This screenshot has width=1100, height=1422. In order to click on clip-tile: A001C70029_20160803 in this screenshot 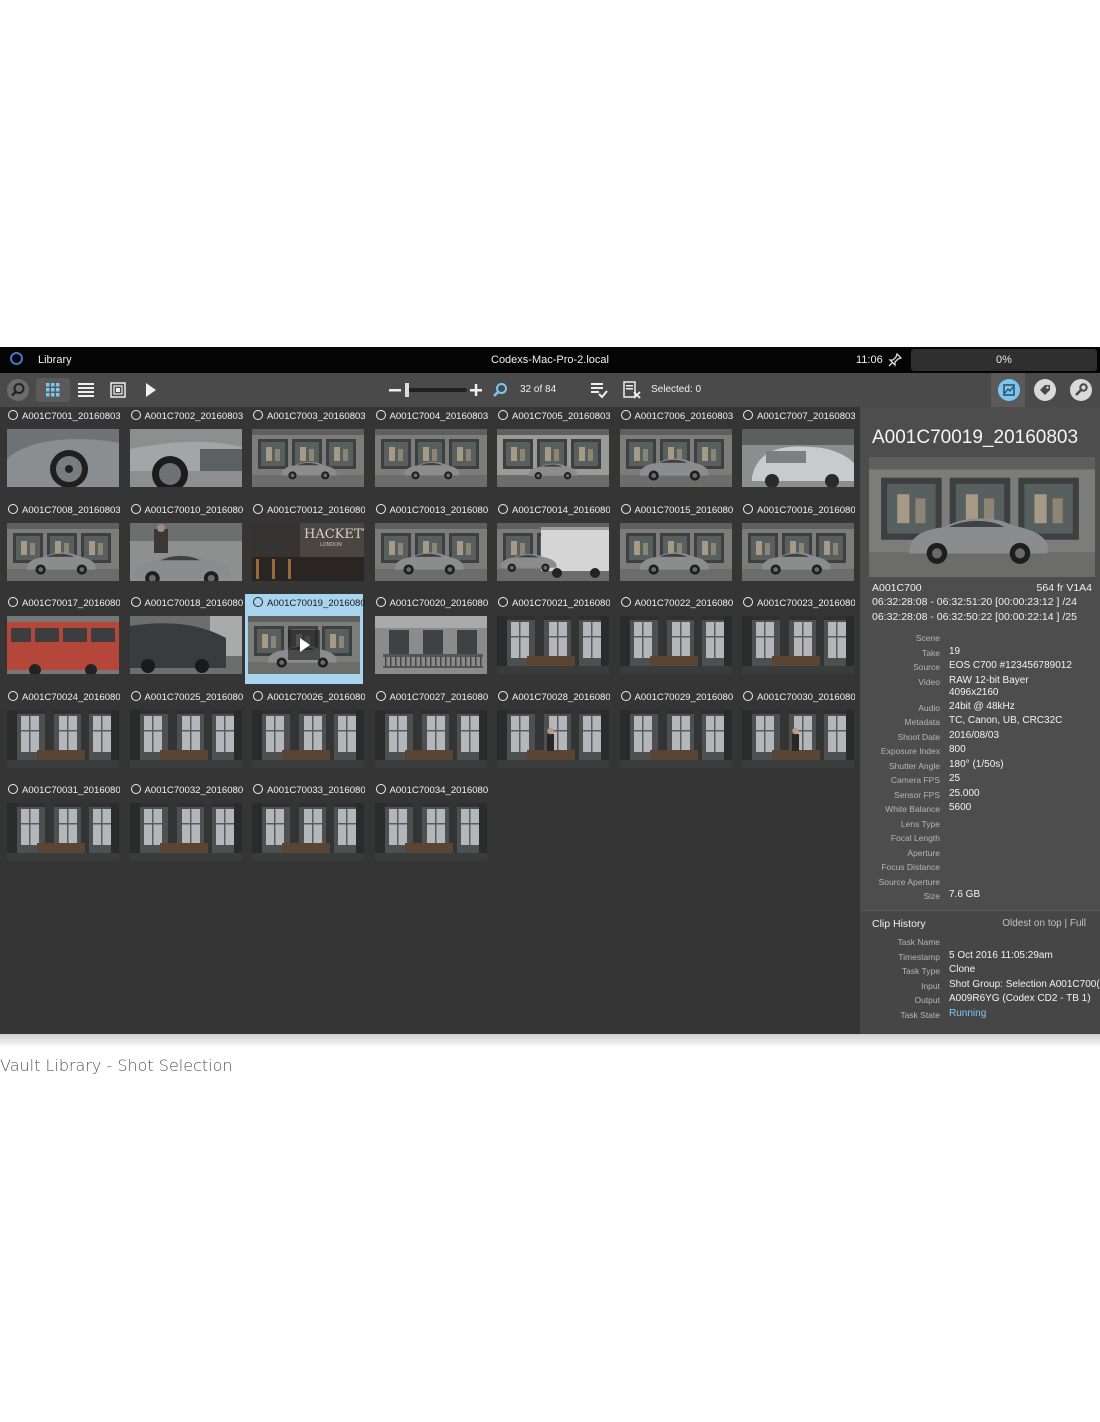, I will do `click(673, 733)`.